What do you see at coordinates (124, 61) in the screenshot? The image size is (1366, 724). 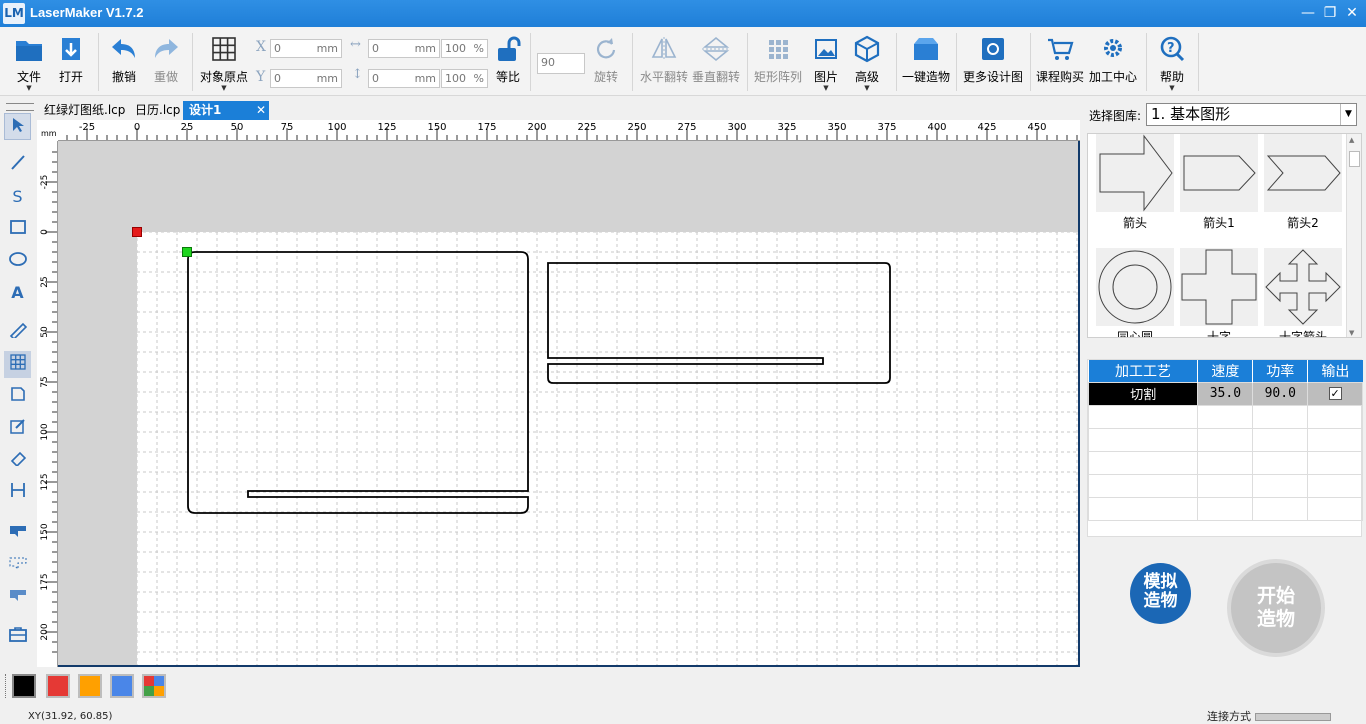 I see `undo-button: 撤销` at bounding box center [124, 61].